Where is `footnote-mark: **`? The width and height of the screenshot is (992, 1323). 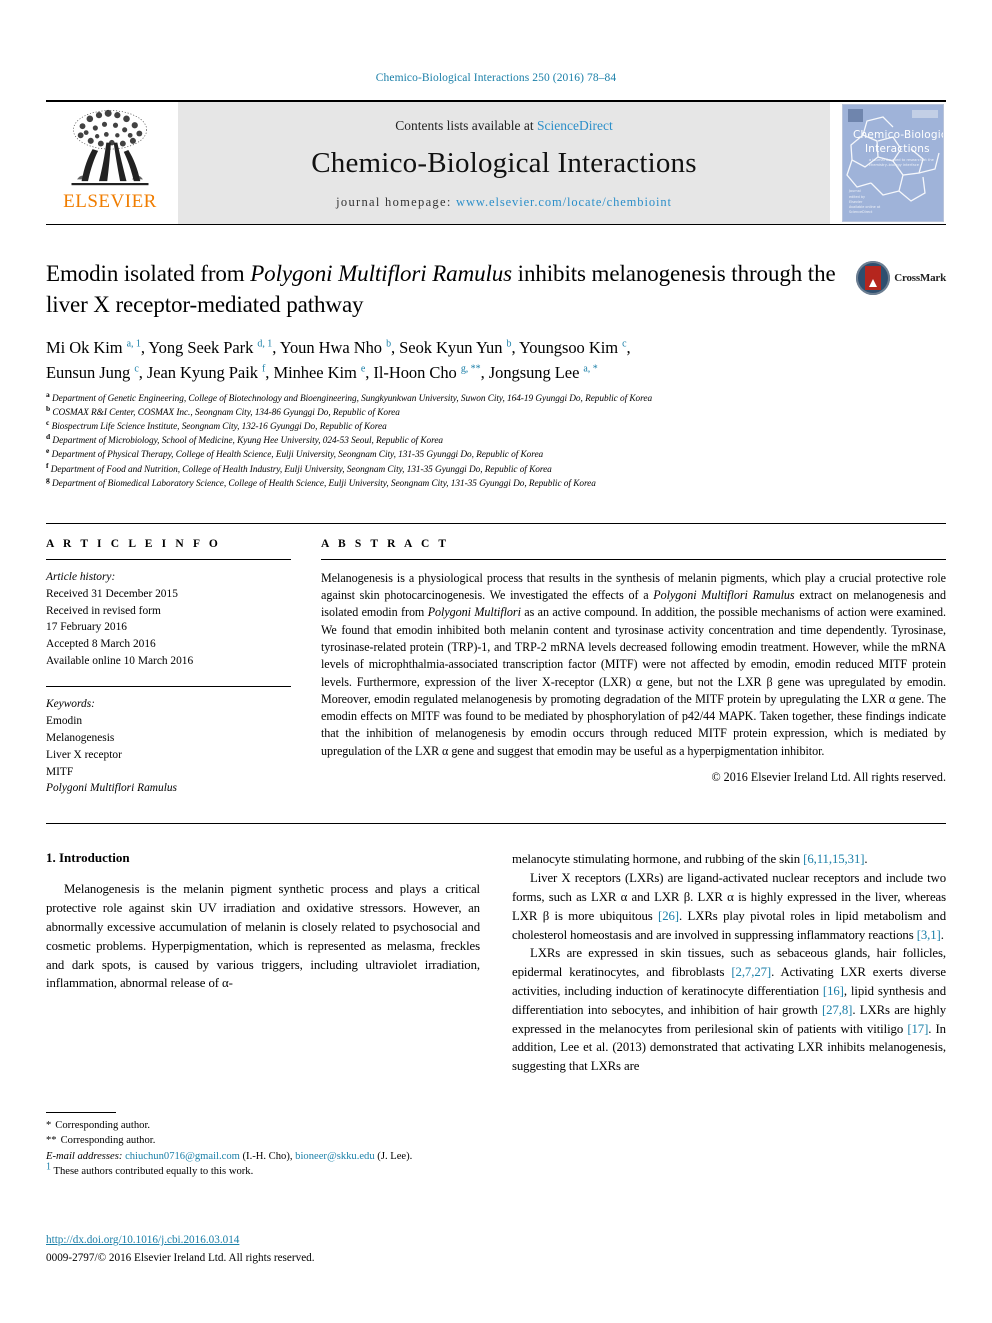
footnote-mark: ** is located at coordinates (51, 1141).